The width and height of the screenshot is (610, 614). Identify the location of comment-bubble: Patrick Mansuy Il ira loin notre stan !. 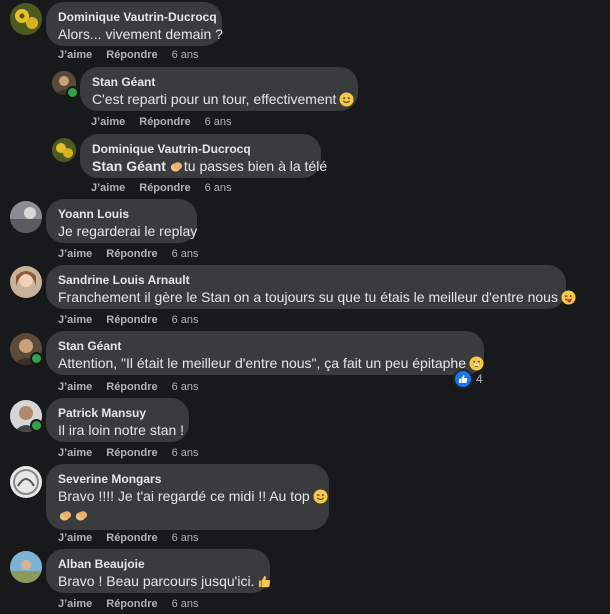
(117, 420).